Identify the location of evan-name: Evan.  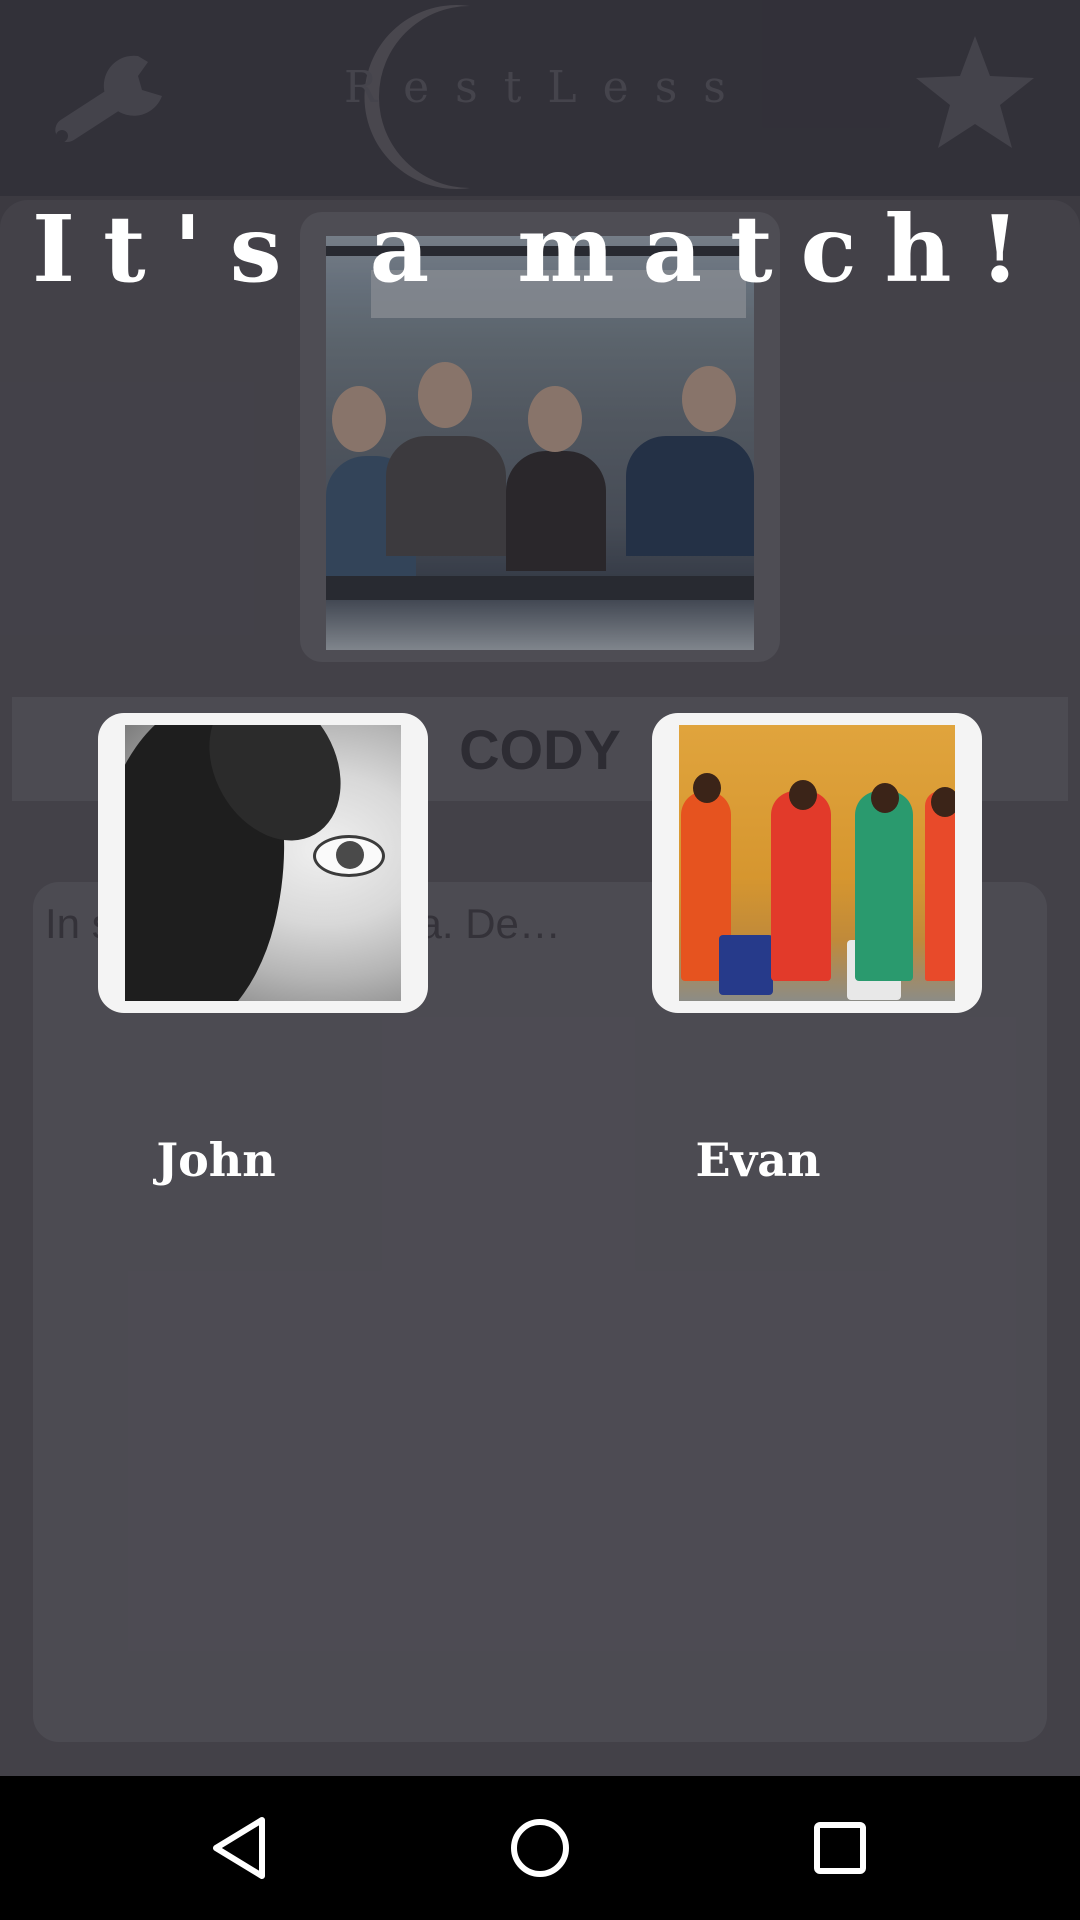
(758, 1160).